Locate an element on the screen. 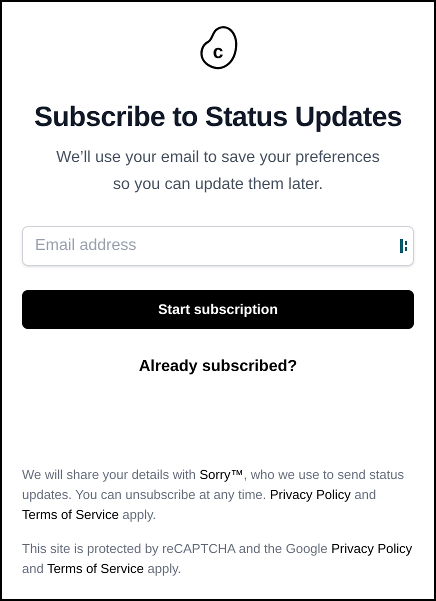 This screenshot has width=436, height=601. already-subscribed-link: Already subscribed? is located at coordinates (218, 367).